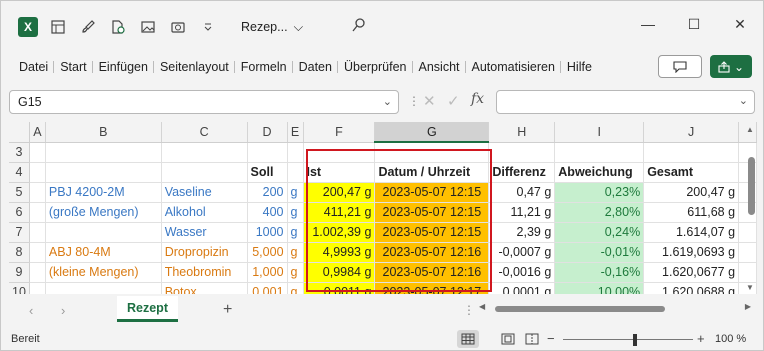 This screenshot has height=351, width=764. I want to click on cell-product, so click(103, 232).